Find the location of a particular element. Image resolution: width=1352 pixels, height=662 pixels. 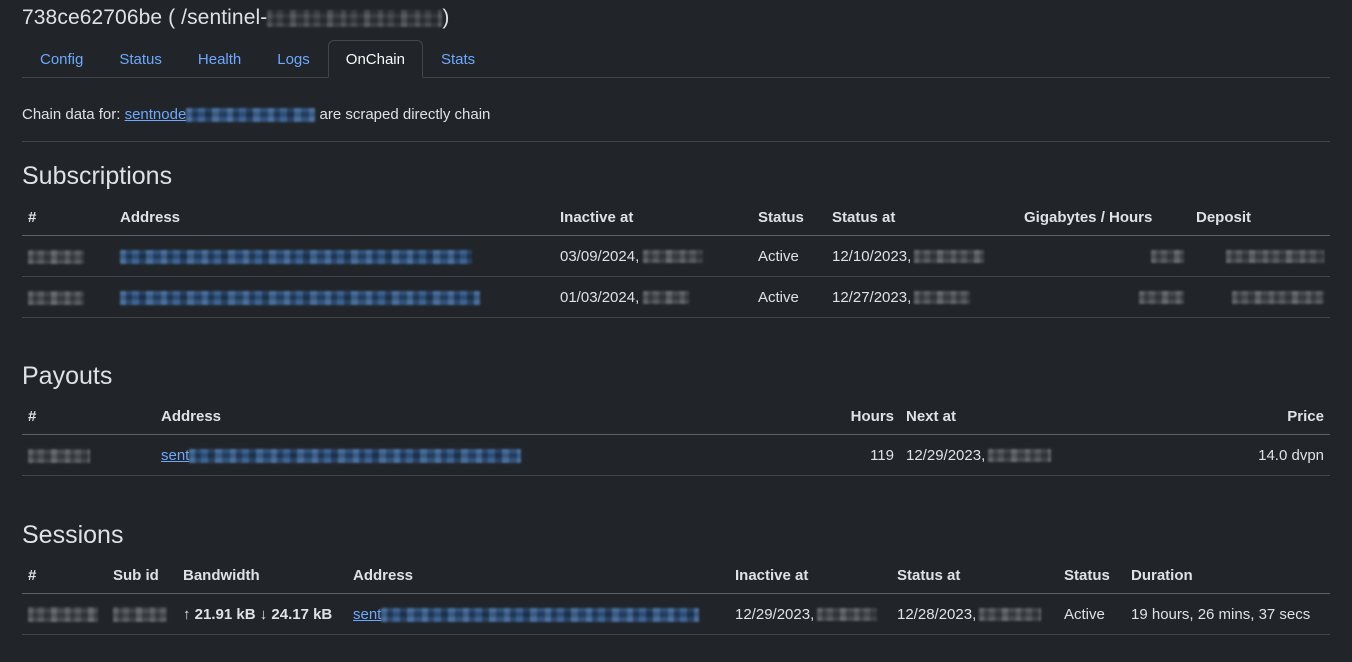

redacted-payout-address is located at coordinates (355, 455).